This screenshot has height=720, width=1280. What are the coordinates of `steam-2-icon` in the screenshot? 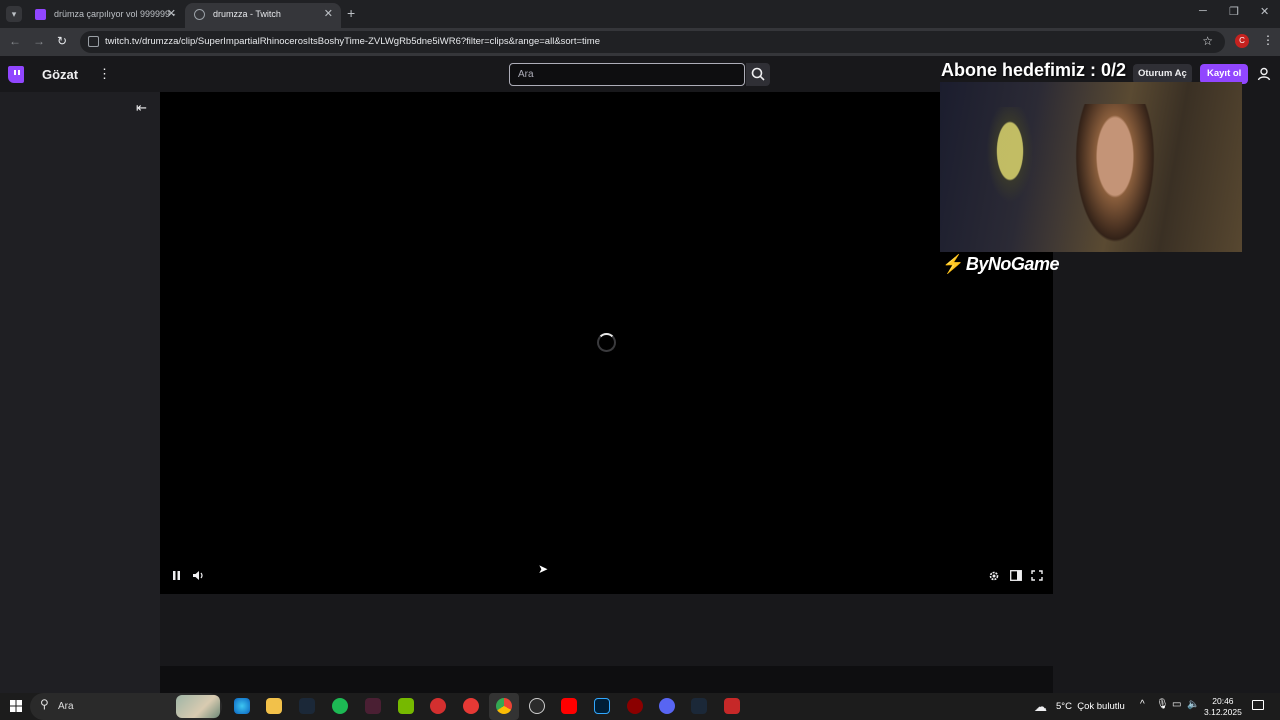 It's located at (699, 706).